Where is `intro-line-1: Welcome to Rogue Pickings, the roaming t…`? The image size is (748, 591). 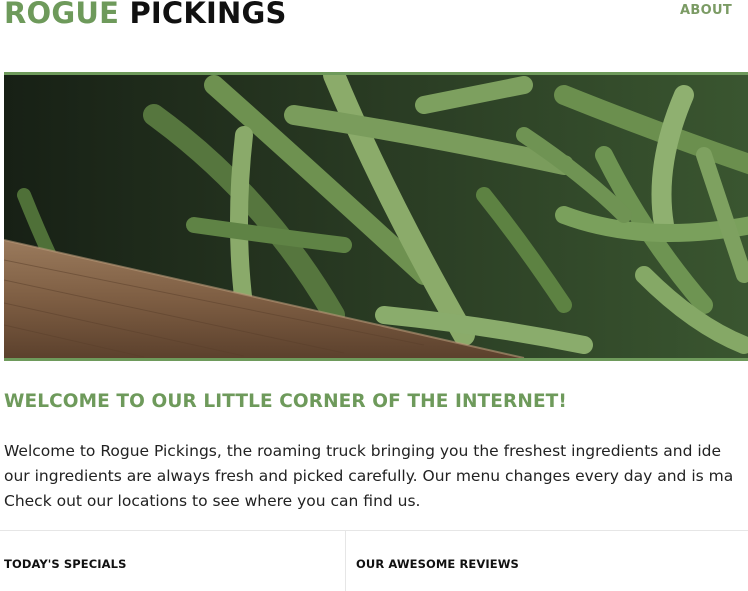
intro-line-1: Welcome to Rogue Pickings, the roaming t… is located at coordinates (363, 451).